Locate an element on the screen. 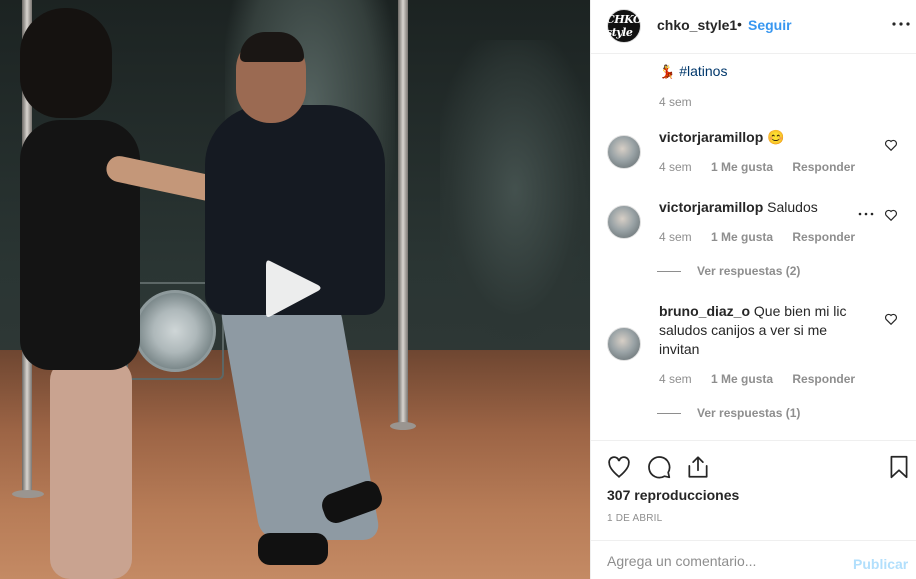  view-replies-button: Ver respuestas (1) is located at coordinates (728, 413).